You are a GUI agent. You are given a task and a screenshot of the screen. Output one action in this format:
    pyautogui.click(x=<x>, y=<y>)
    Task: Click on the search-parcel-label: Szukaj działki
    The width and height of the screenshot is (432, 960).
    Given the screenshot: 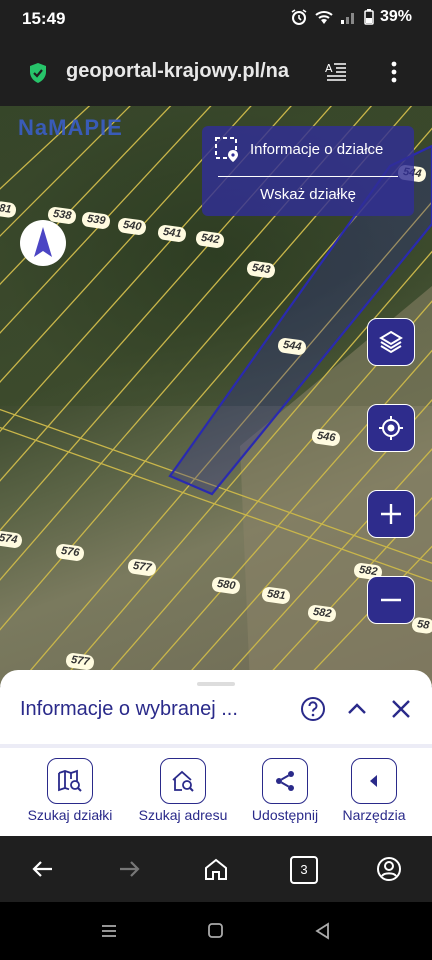 What is the action you would take?
    pyautogui.click(x=70, y=815)
    